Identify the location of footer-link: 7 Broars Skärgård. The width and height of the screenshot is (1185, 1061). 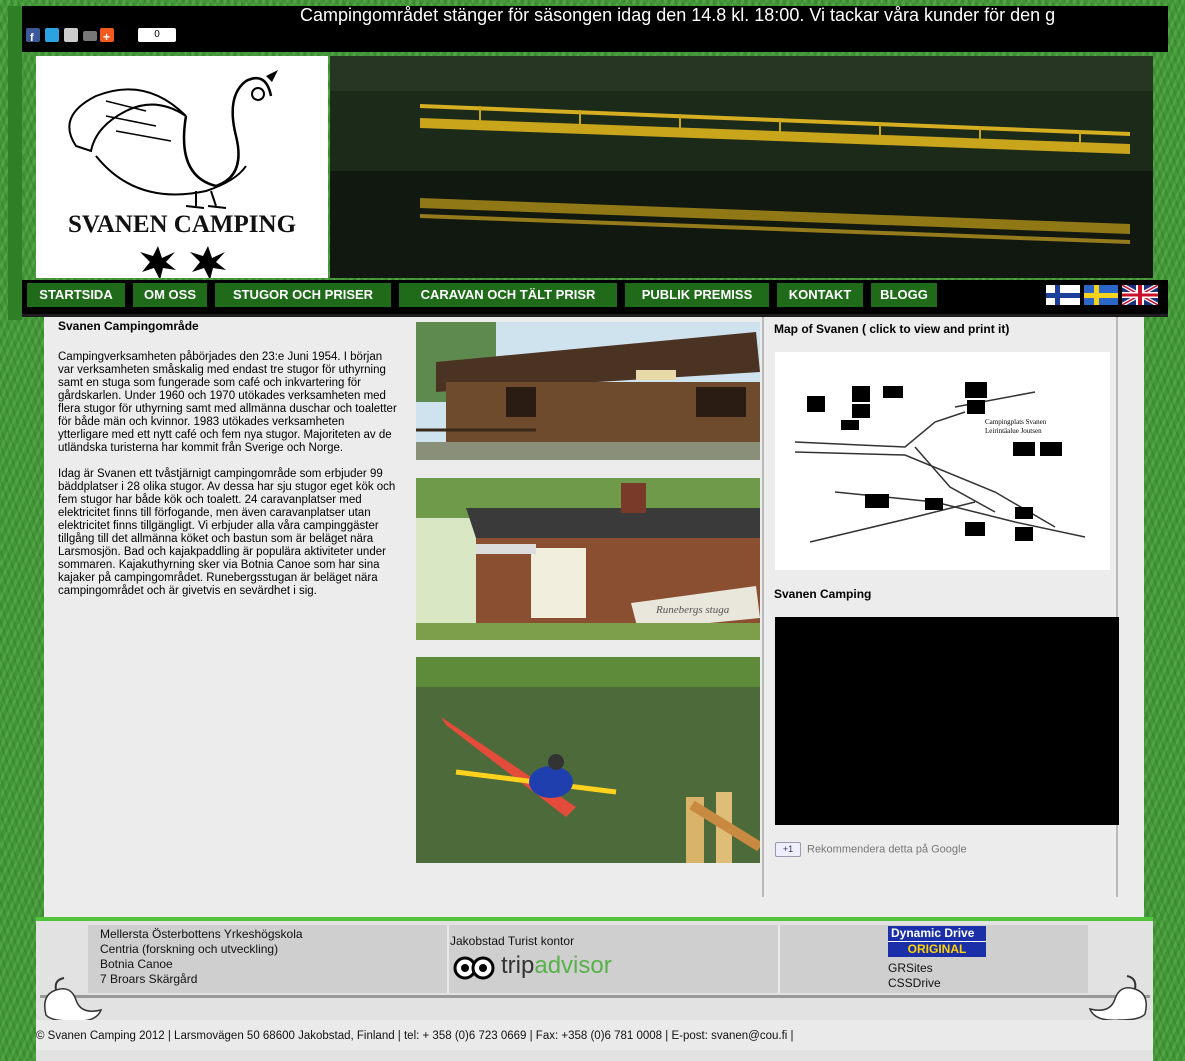
(201, 979).